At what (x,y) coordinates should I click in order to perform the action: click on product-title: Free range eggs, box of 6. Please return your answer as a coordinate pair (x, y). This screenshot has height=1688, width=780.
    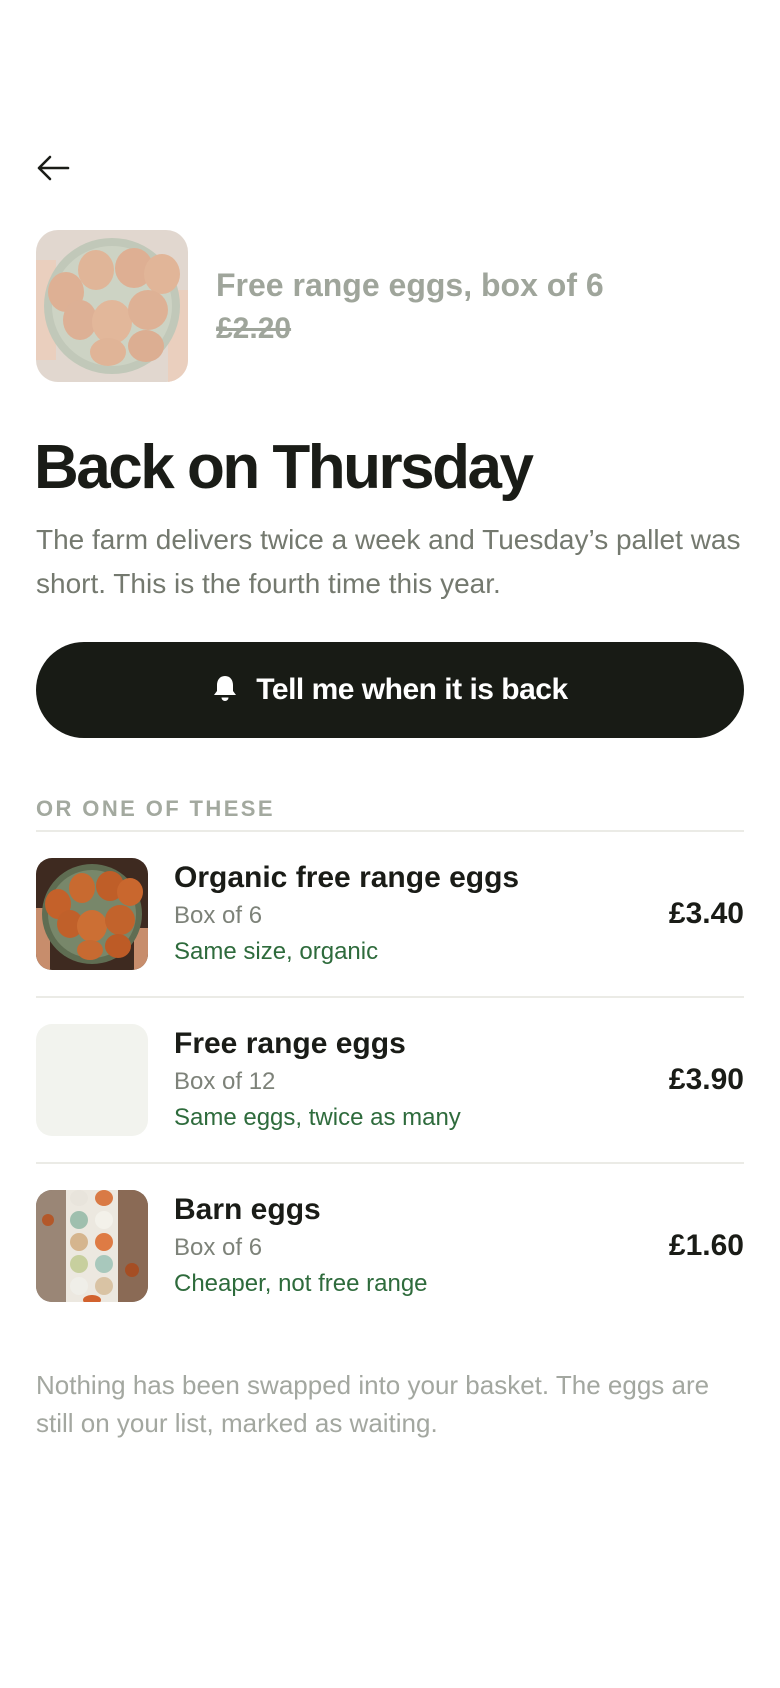
    Looking at the image, I should click on (410, 285).